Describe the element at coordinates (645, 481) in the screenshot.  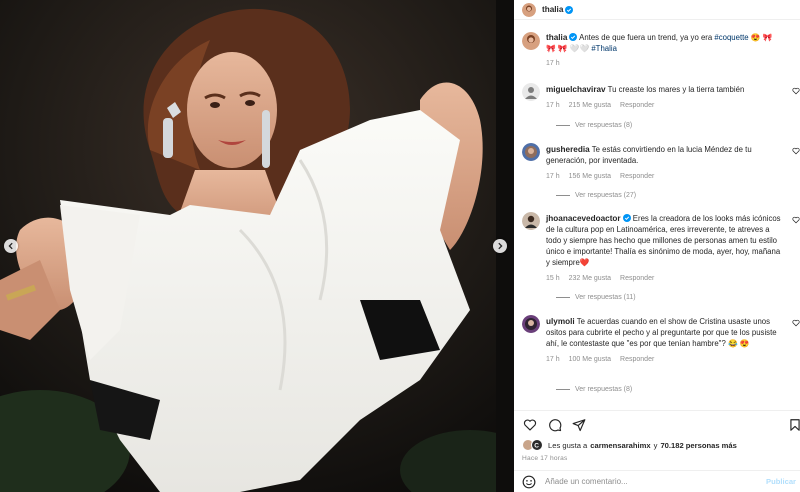
I see `comment-input` at that location.